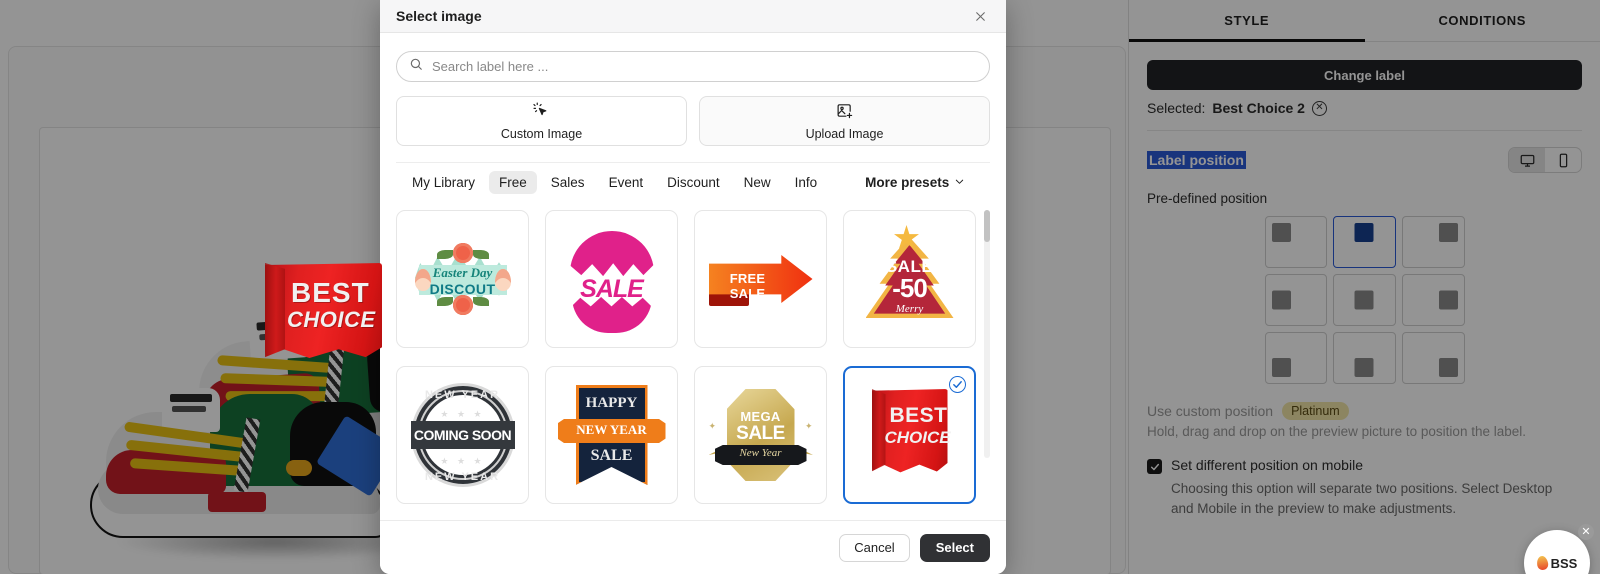 The height and width of the screenshot is (574, 1600). Describe the element at coordinates (330, 292) in the screenshot. I see `preview-label-line1: BEST` at that location.